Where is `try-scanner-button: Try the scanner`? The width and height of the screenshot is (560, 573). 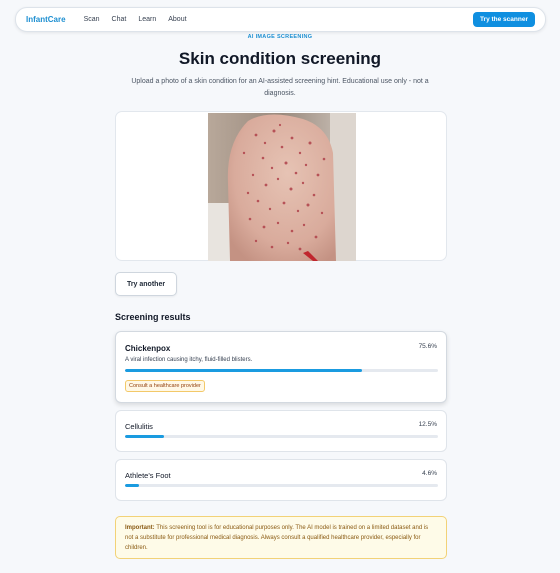 try-scanner-button: Try the scanner is located at coordinates (503, 19).